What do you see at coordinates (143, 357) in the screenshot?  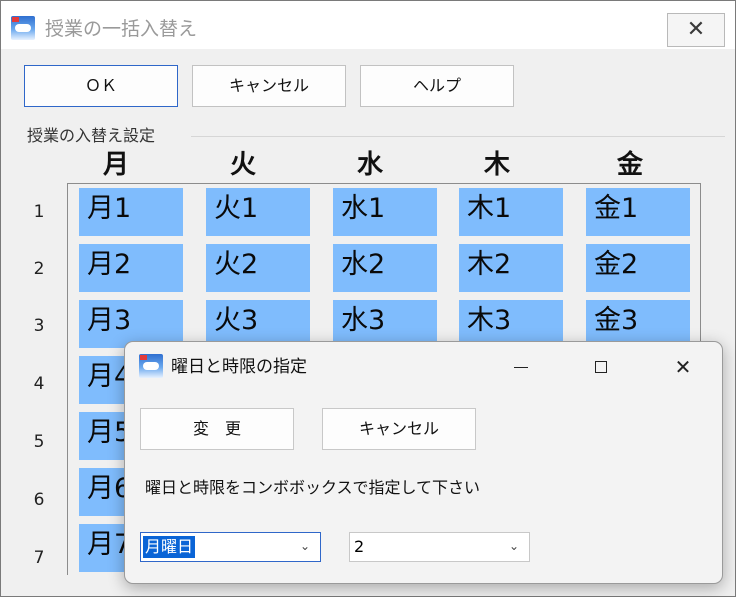 I see `dialog-icon-flag` at bounding box center [143, 357].